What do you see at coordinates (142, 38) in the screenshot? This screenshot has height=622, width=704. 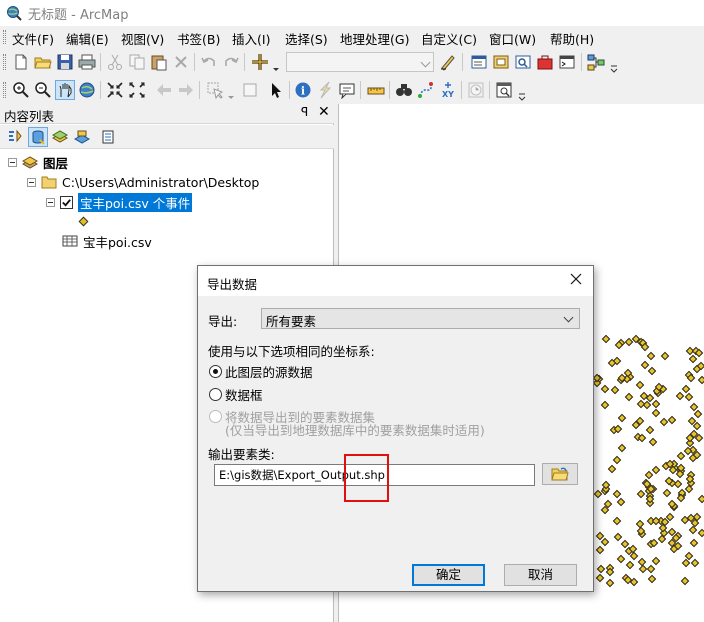 I see `menu-view: 视图(V)` at bounding box center [142, 38].